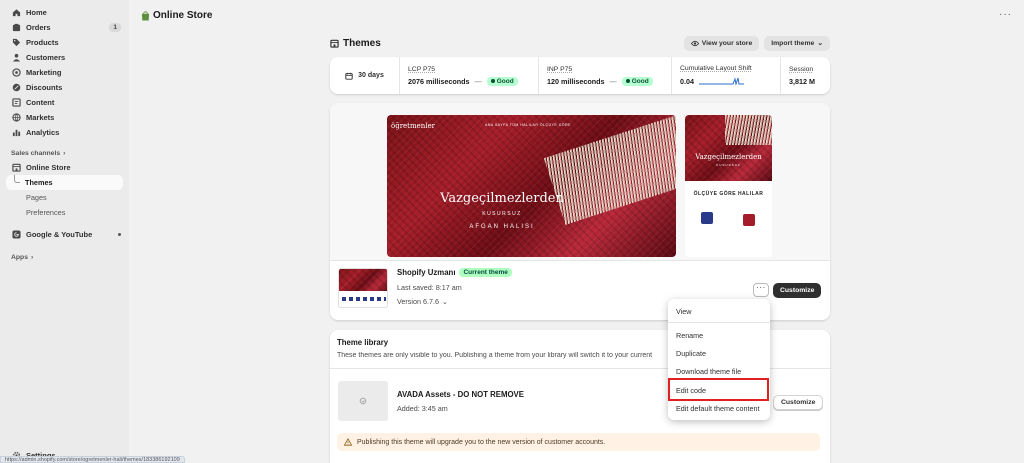  Describe the element at coordinates (64, 42) in the screenshot. I see `sidebar-item-products: Products` at that location.